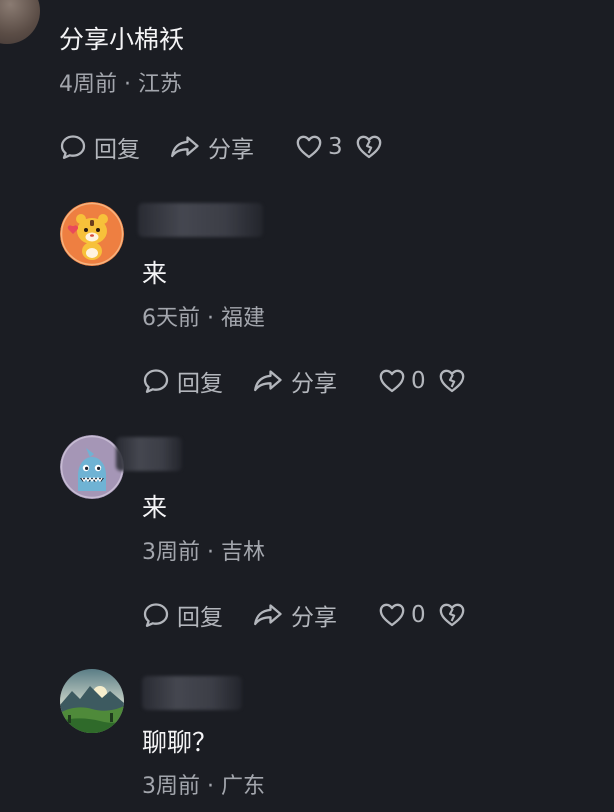 The width and height of the screenshot is (614, 812). I want to click on landscape-avatar-image, so click(92, 701).